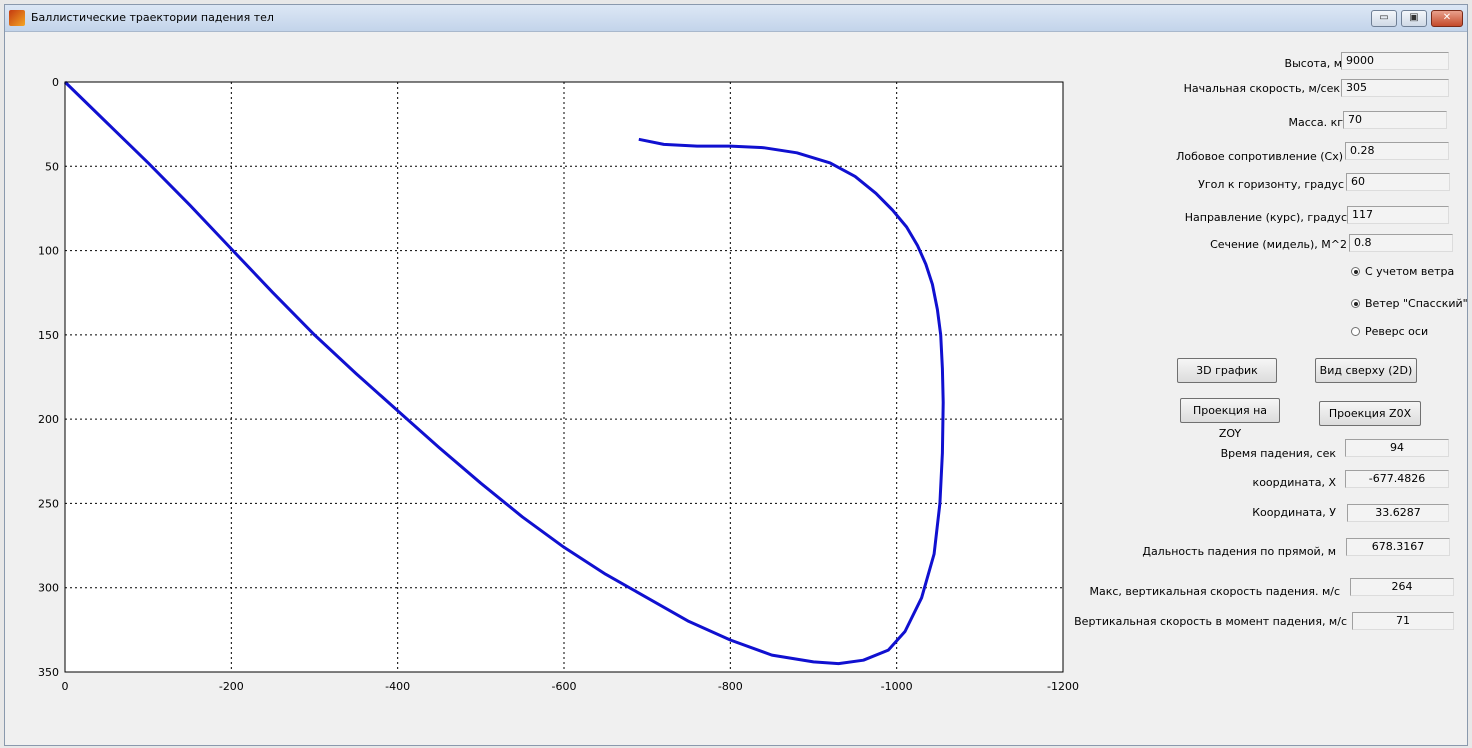 This screenshot has height=748, width=1472. I want to click on section-label: Сечение (мидель), М^2, so click(1278, 244).